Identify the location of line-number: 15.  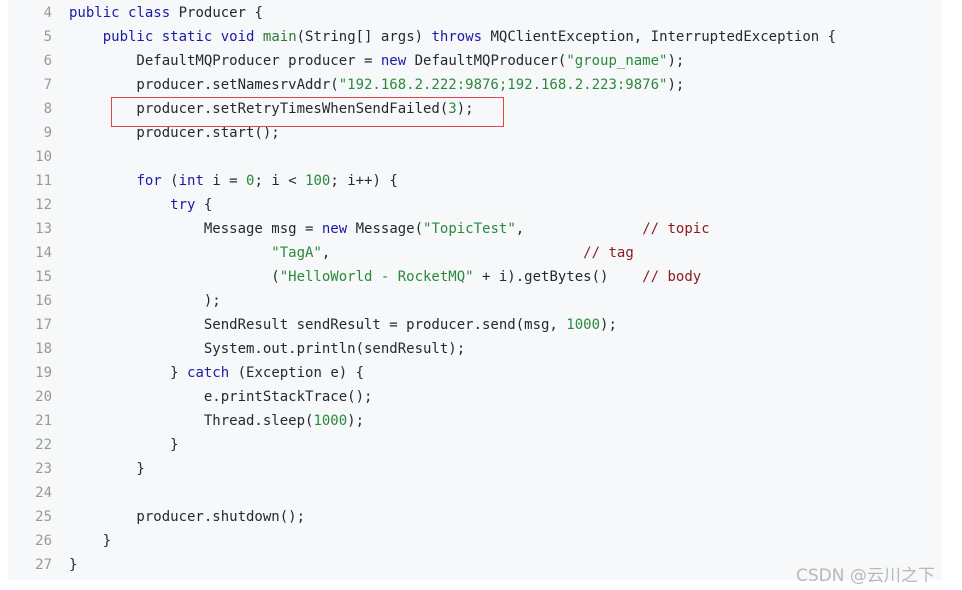
(43, 277).